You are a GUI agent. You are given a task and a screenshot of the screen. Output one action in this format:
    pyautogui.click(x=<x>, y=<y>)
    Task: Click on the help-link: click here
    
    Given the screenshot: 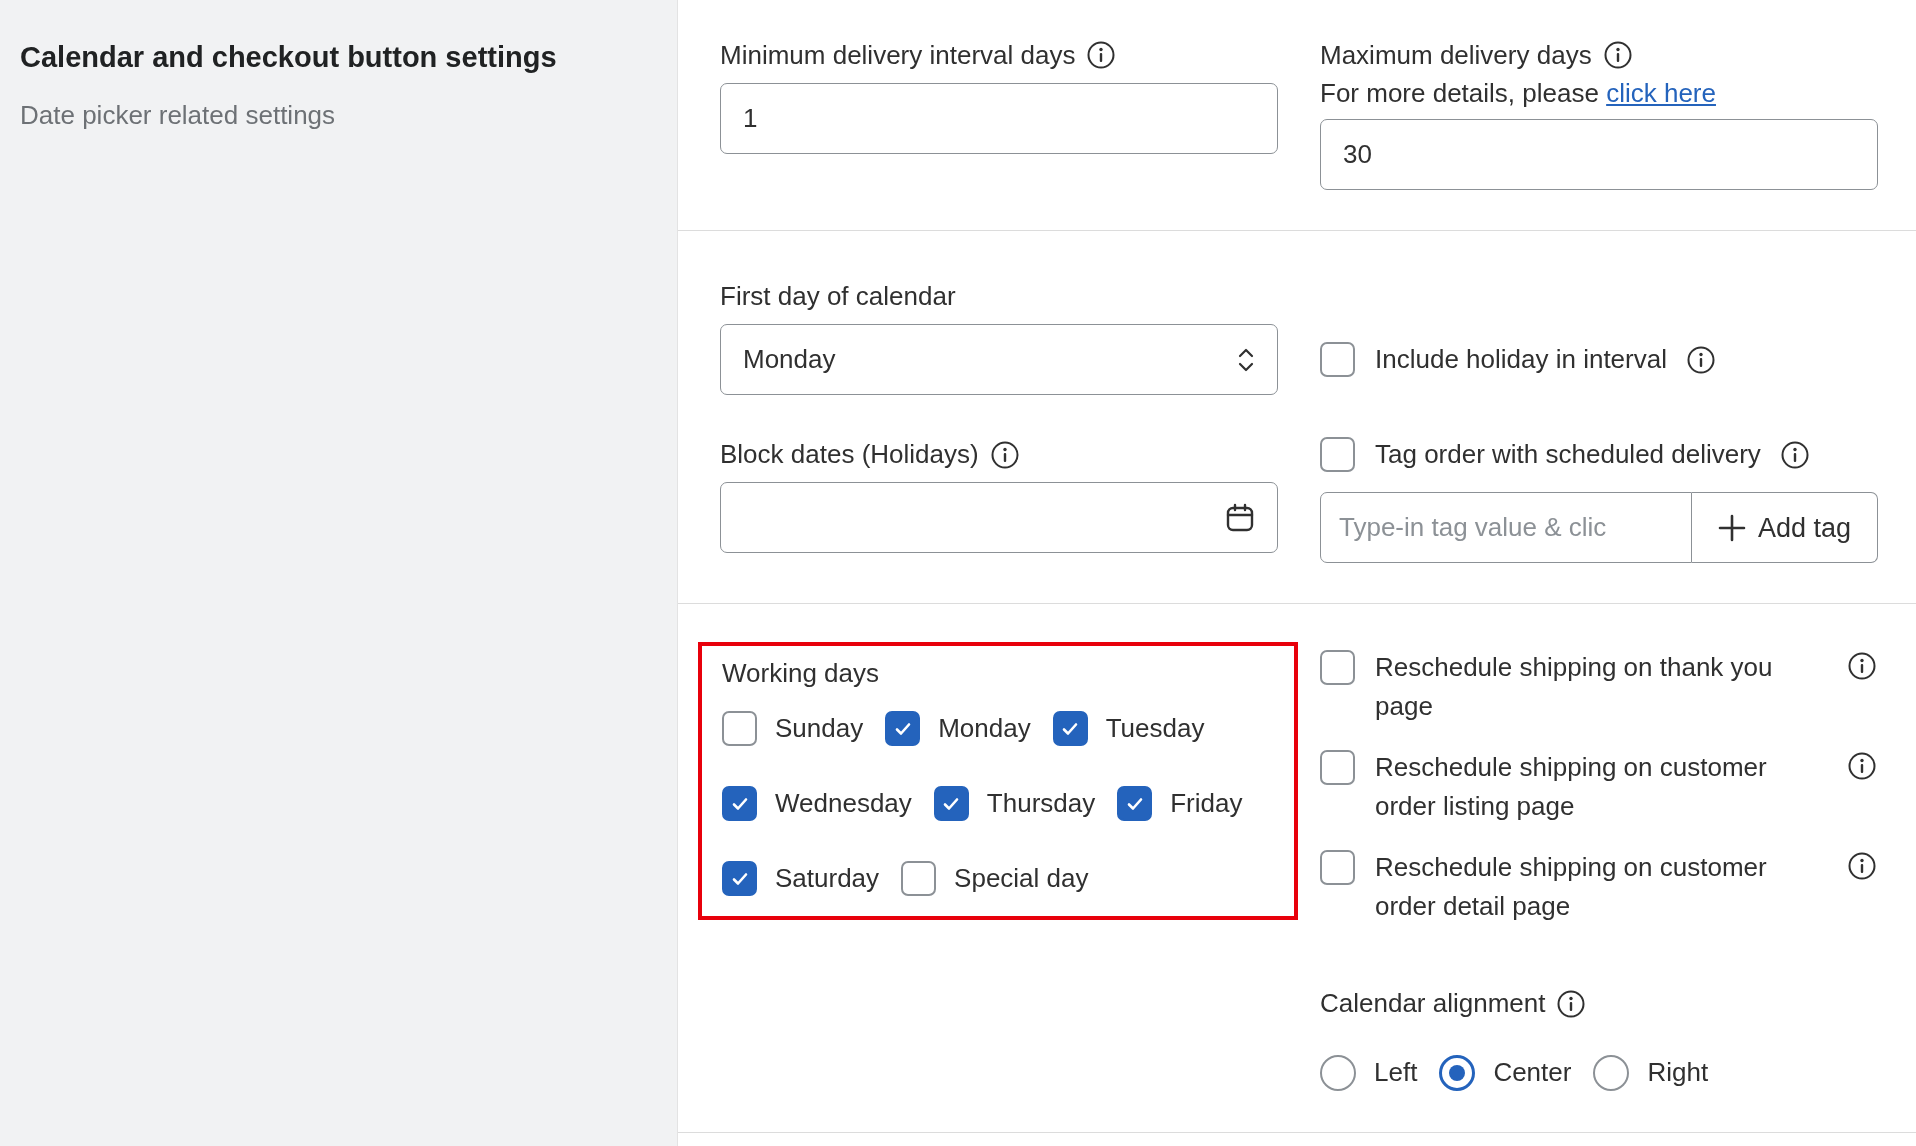 What is the action you would take?
    pyautogui.click(x=1661, y=93)
    